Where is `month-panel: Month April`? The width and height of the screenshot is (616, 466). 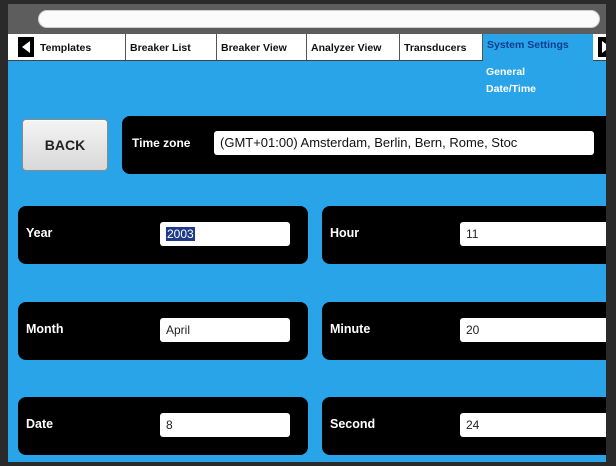 month-panel: Month April is located at coordinates (163, 331).